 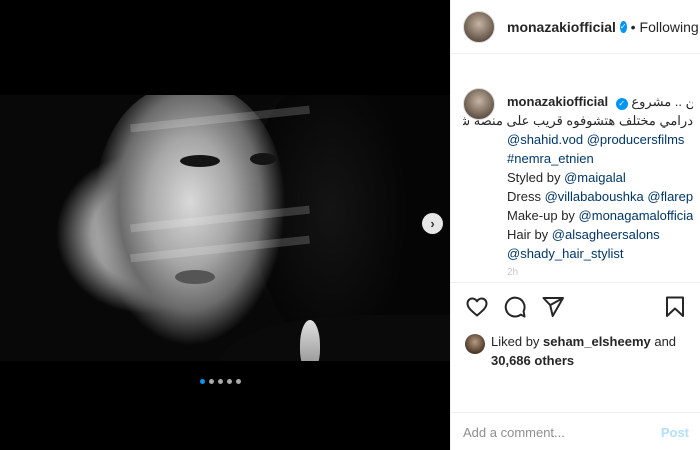 I want to click on hair-prefix: Hair by, so click(x=529, y=234).